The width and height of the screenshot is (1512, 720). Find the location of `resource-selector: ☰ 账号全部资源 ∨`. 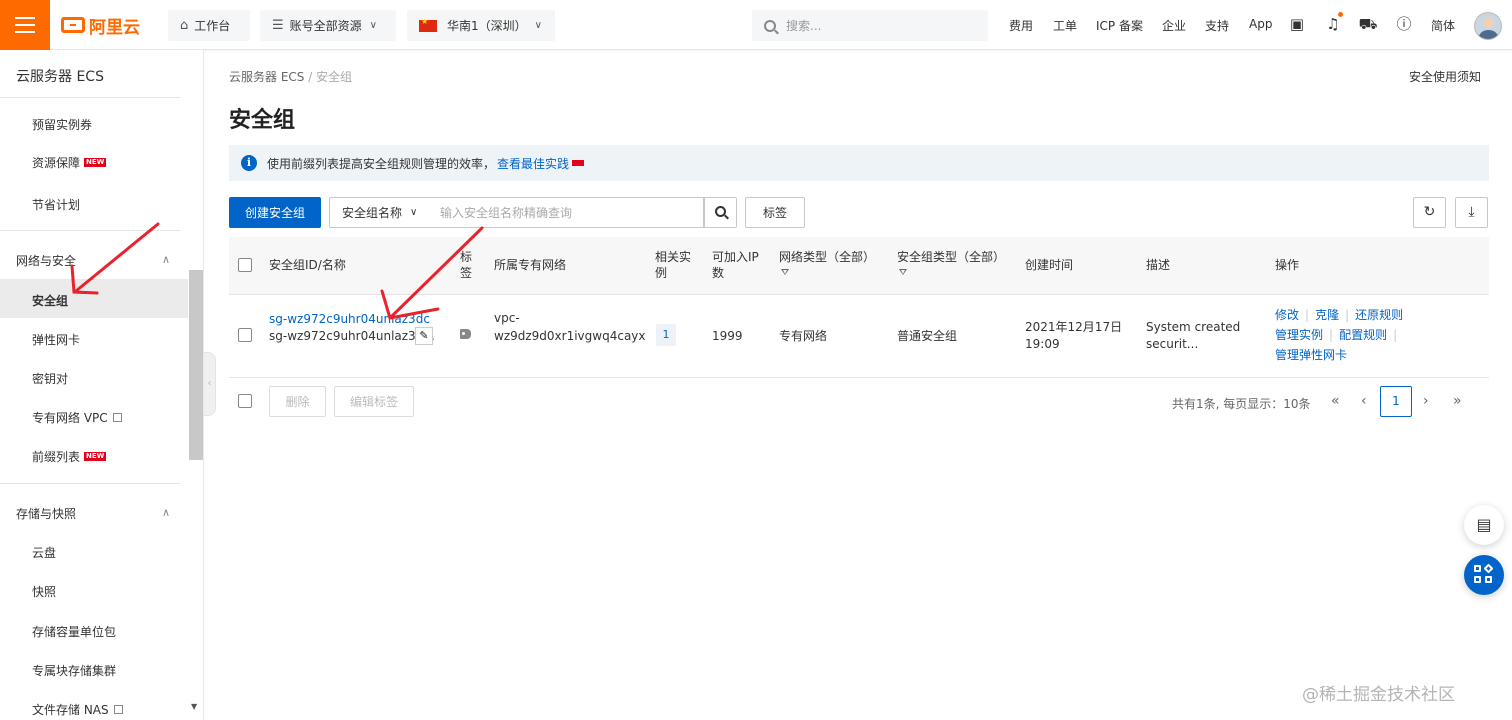

resource-selector: ☰ 账号全部资源 ∨ is located at coordinates (328, 25).